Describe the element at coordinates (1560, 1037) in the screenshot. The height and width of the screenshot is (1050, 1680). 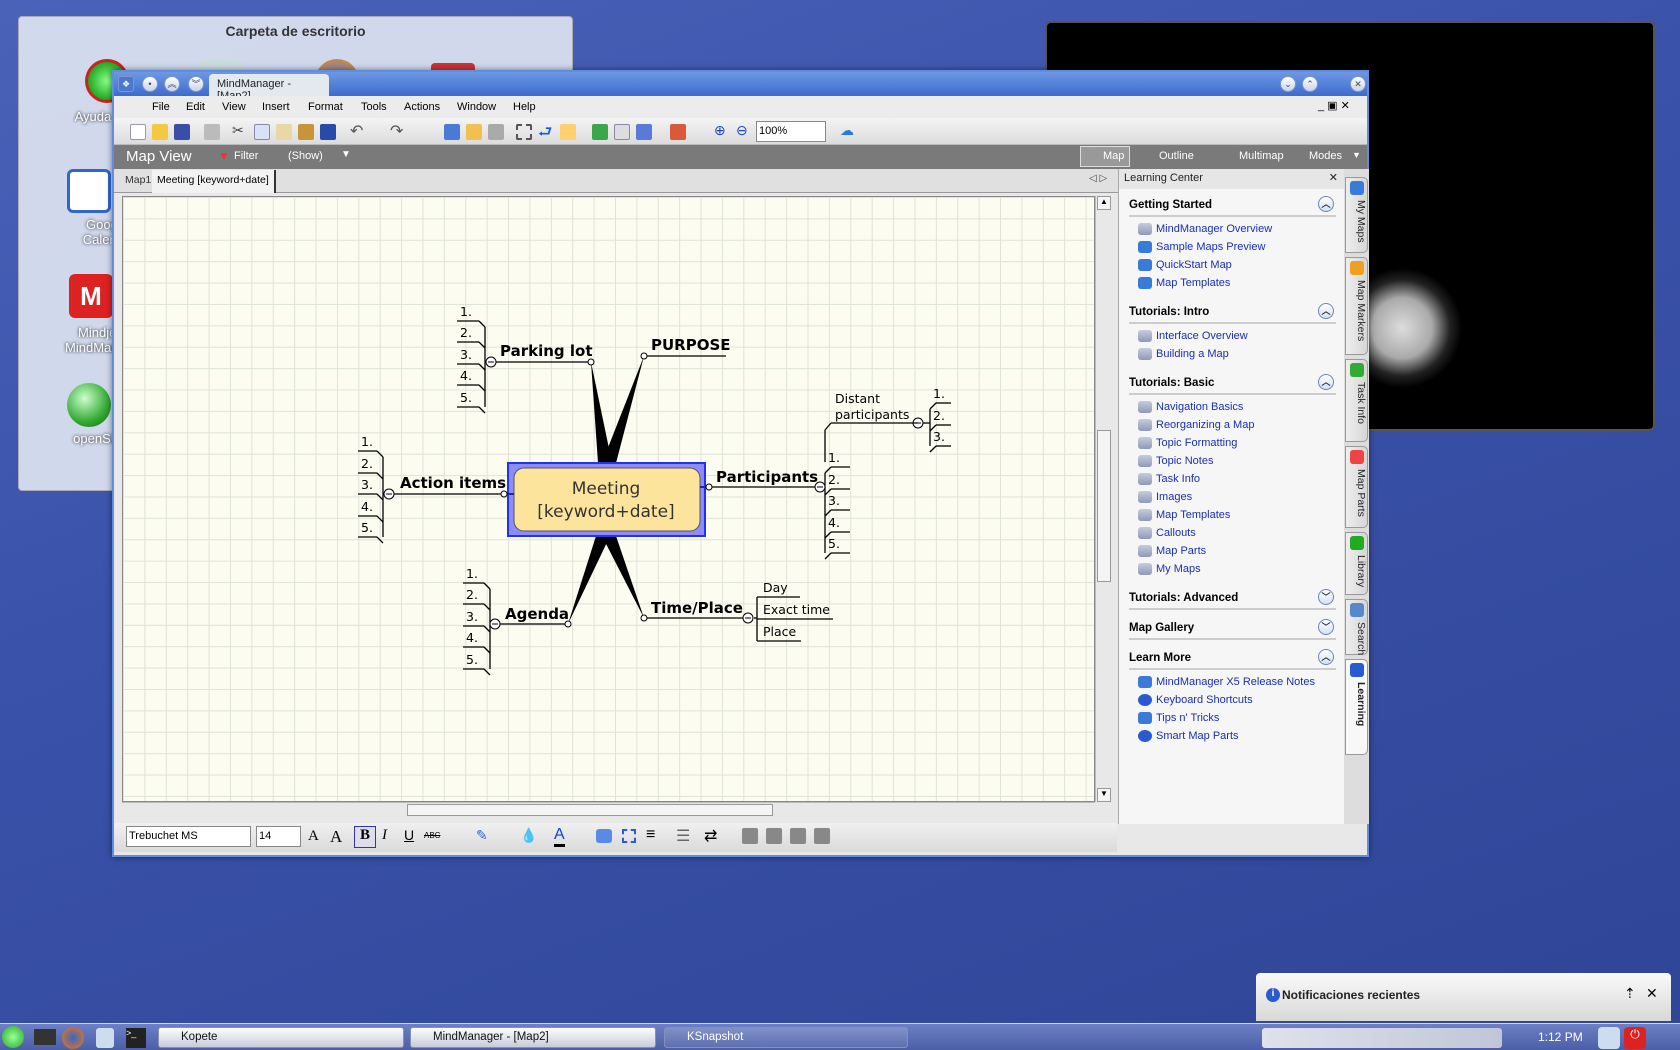
I see `clock: 1:12 PM` at that location.